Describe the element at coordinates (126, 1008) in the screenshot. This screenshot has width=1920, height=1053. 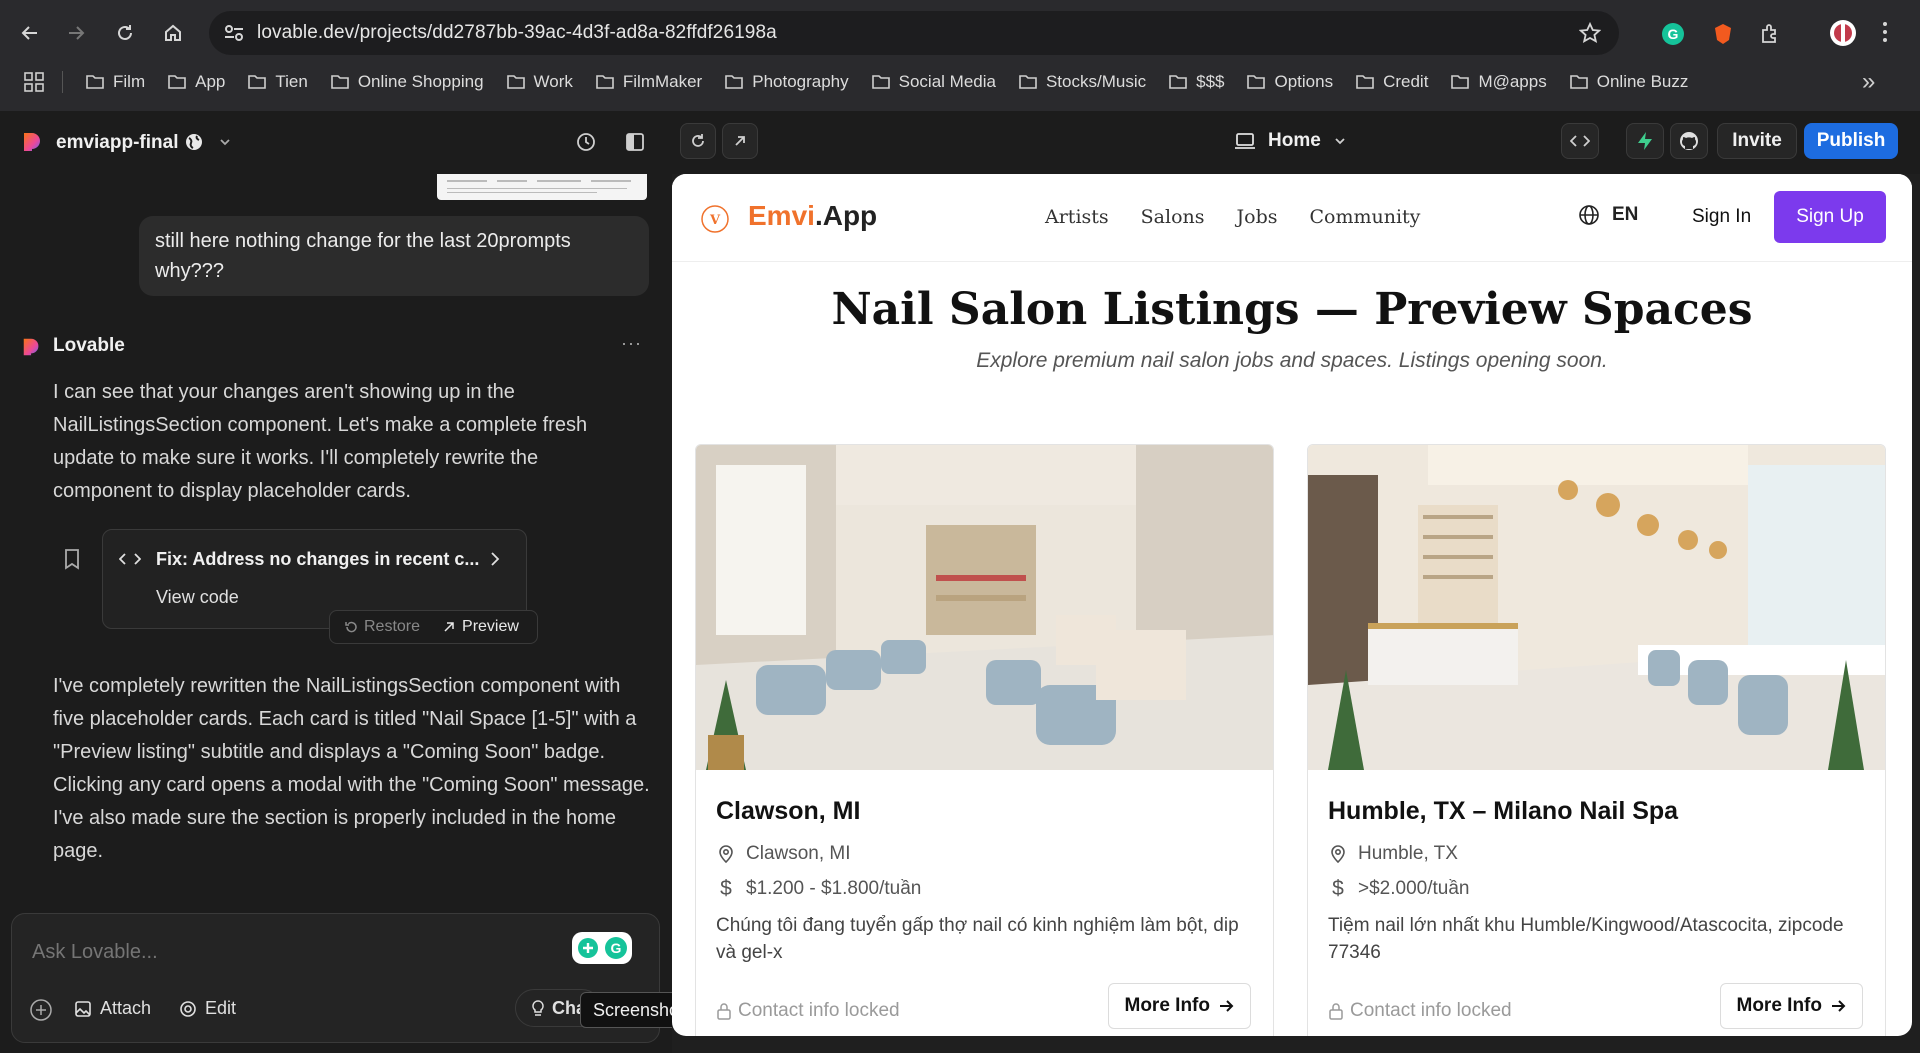
I see `attach-label: Attach` at that location.